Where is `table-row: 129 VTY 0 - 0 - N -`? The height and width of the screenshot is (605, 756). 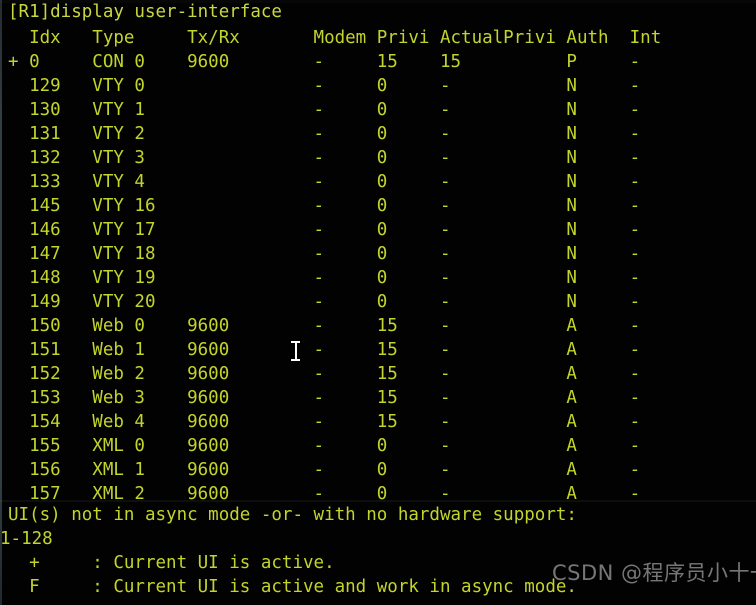 table-row: 129 VTY 0 - 0 - N - is located at coordinates (324, 86).